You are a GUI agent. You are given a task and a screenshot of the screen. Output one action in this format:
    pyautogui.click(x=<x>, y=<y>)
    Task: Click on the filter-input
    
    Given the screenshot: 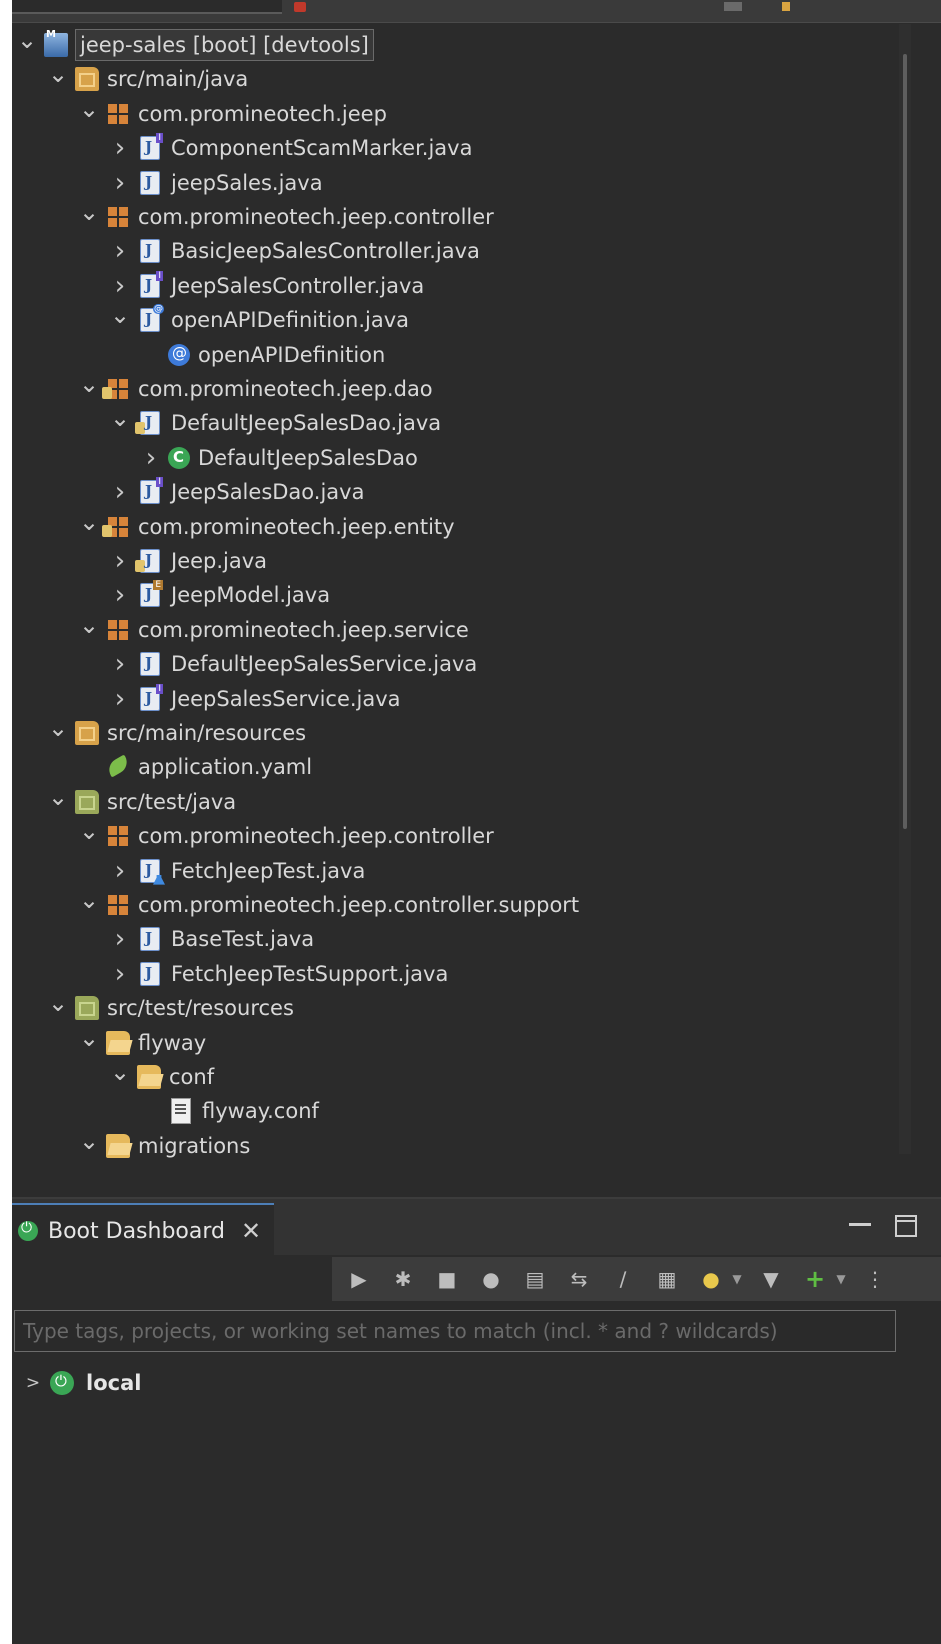 What is the action you would take?
    pyautogui.click(x=455, y=1331)
    